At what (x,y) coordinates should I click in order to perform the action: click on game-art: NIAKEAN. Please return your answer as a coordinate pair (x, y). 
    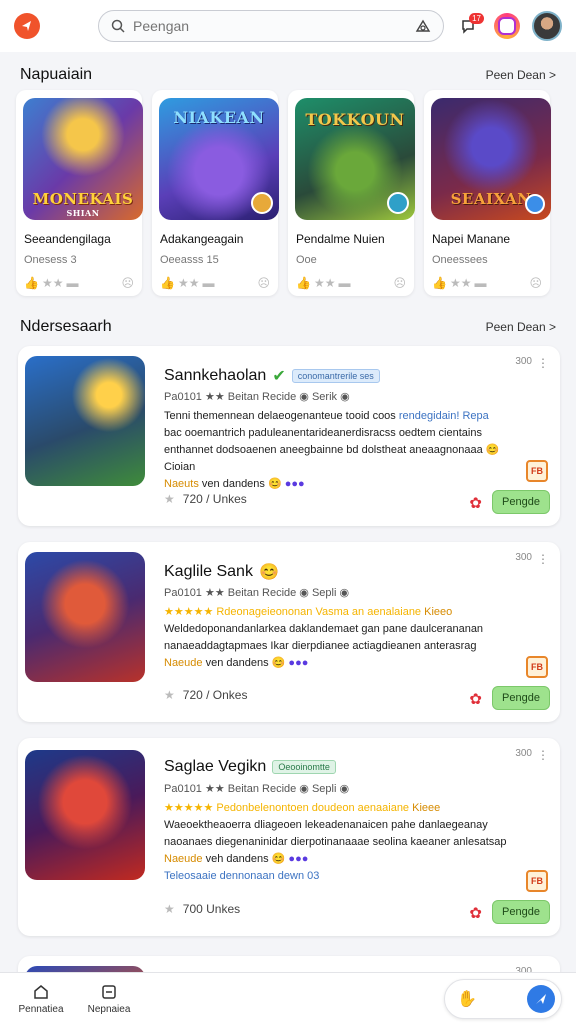
    Looking at the image, I should click on (219, 159).